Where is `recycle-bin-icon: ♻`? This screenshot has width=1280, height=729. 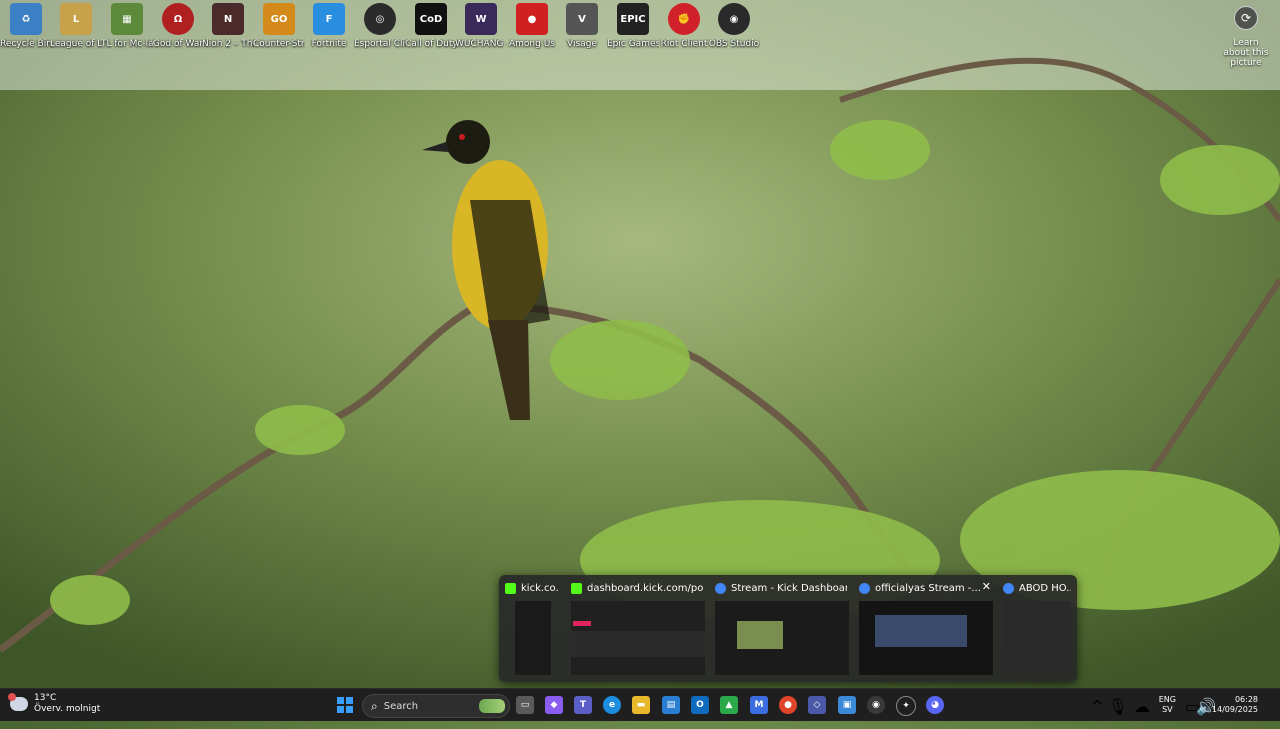
recycle-bin-icon: ♻ is located at coordinates (26, 19).